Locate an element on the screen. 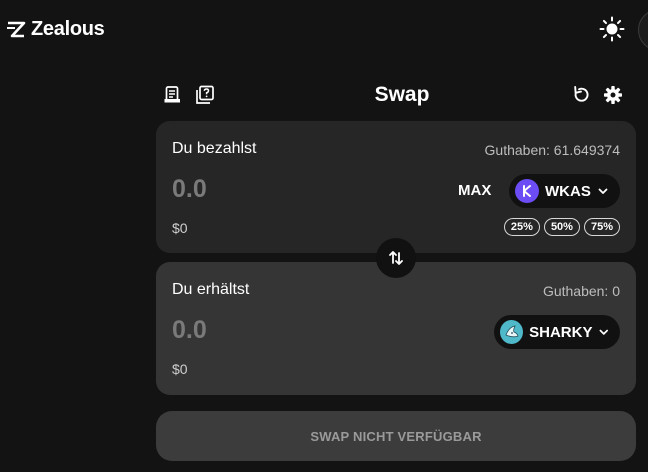 This screenshot has height=472, width=648. switch-direction-button is located at coordinates (396, 258).